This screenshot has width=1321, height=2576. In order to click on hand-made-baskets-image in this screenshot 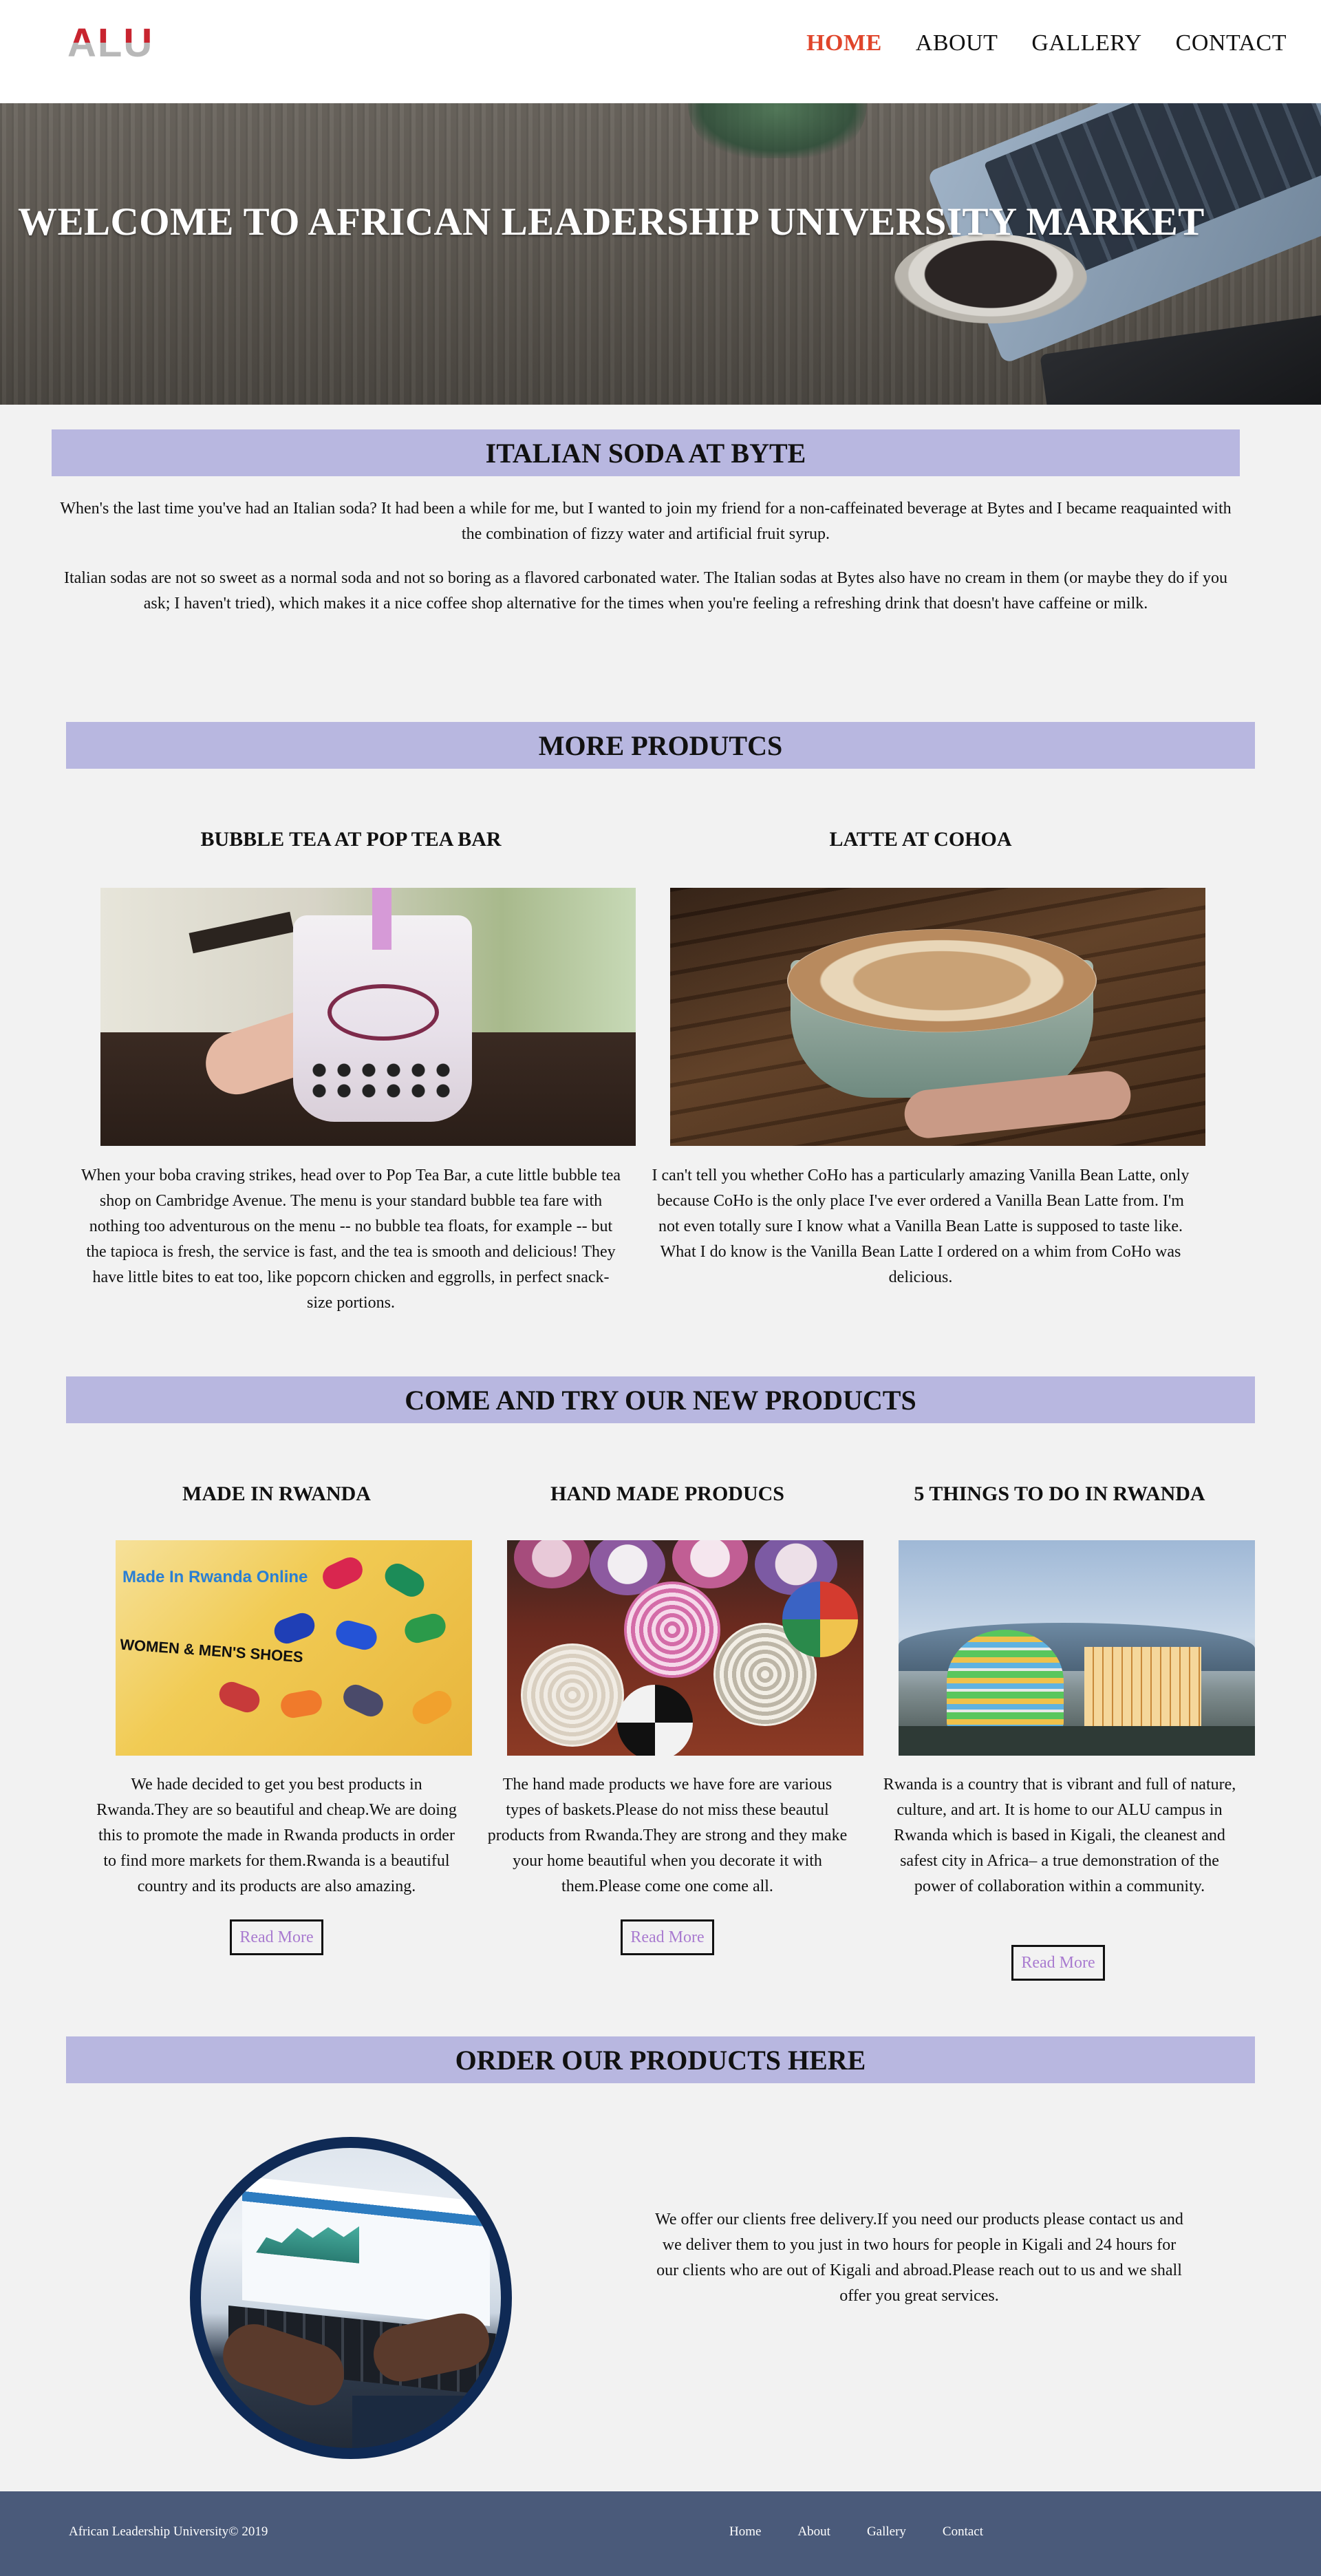, I will do `click(685, 1648)`.